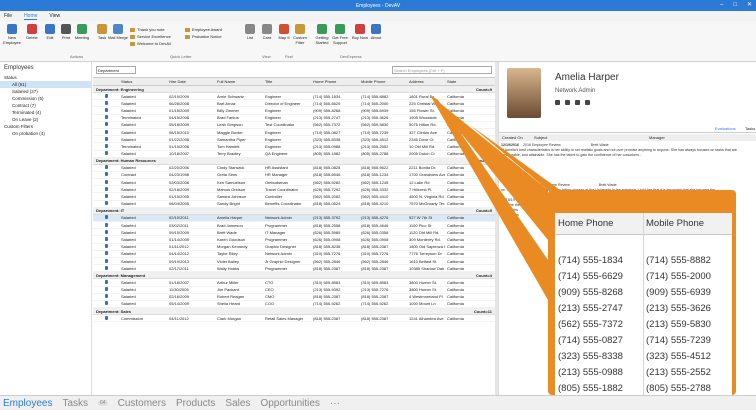 The height and width of the screenshot is (410, 756). What do you see at coordinates (383, 81) in the screenshot?
I see `column-header: Mobile Phone` at bounding box center [383, 81].